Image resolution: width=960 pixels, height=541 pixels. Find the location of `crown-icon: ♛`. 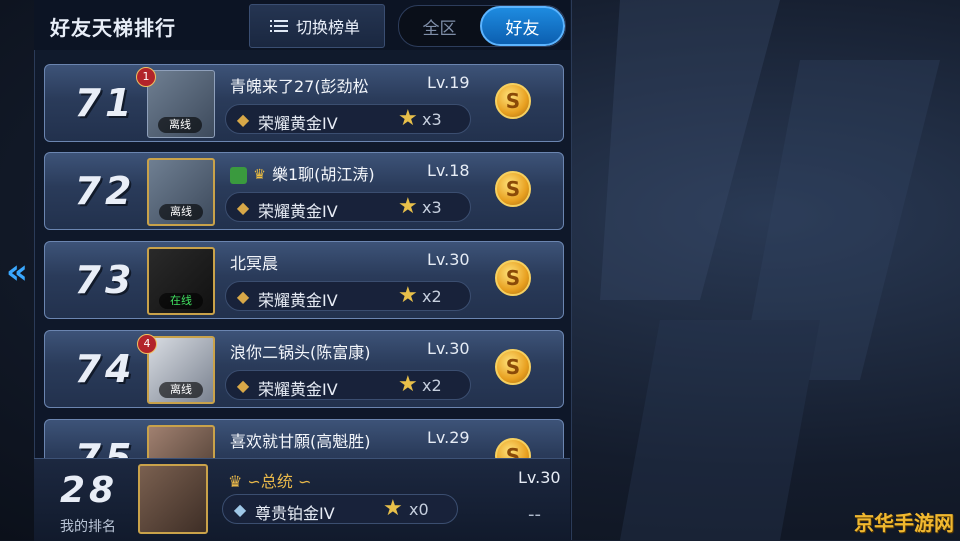

crown-icon: ♛ is located at coordinates (259, 175).